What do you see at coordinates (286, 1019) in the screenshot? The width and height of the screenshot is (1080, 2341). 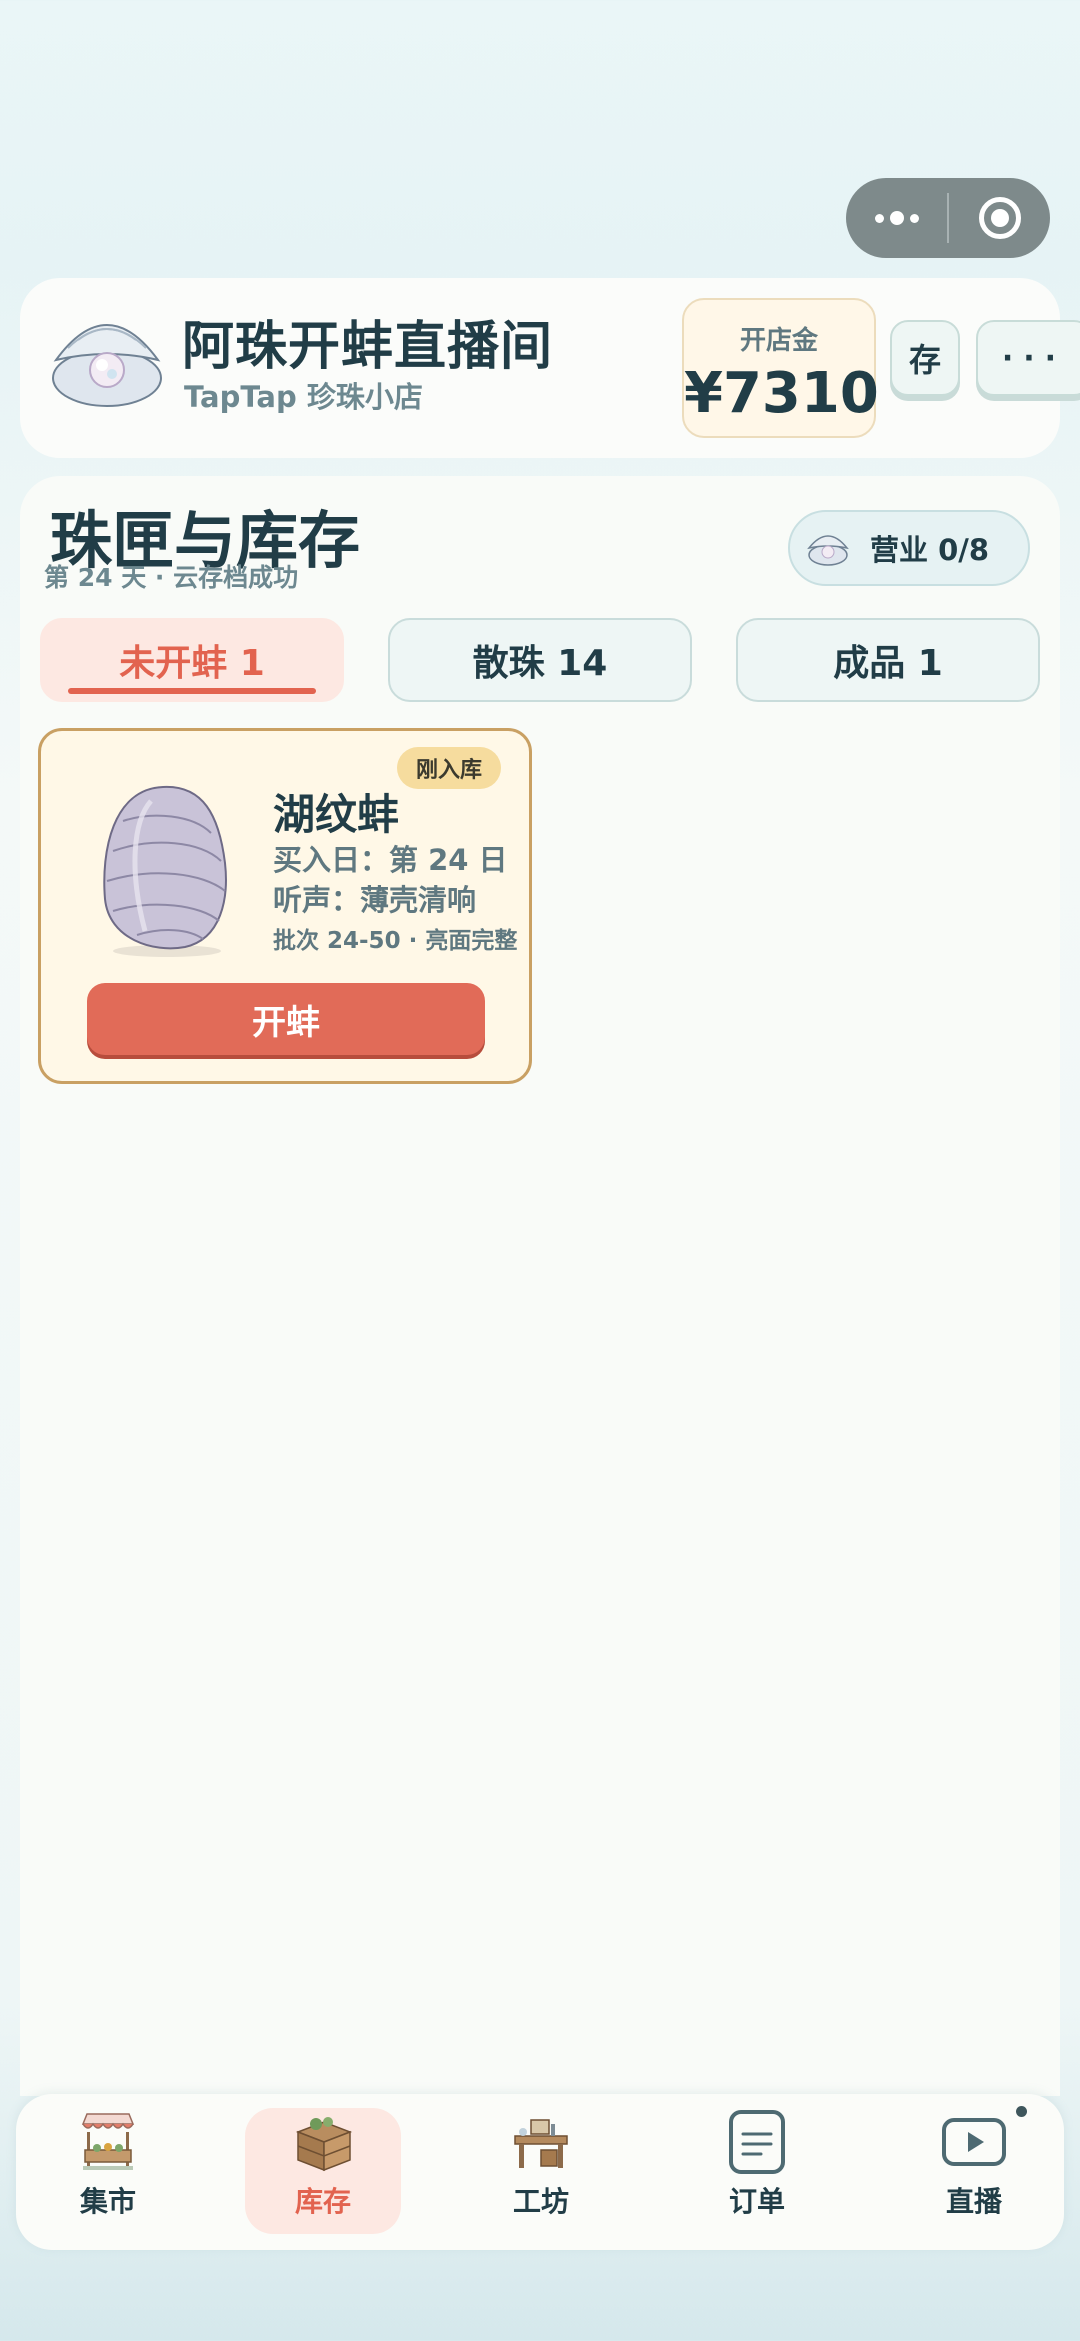 I see `open-clam-button: 开蚌` at bounding box center [286, 1019].